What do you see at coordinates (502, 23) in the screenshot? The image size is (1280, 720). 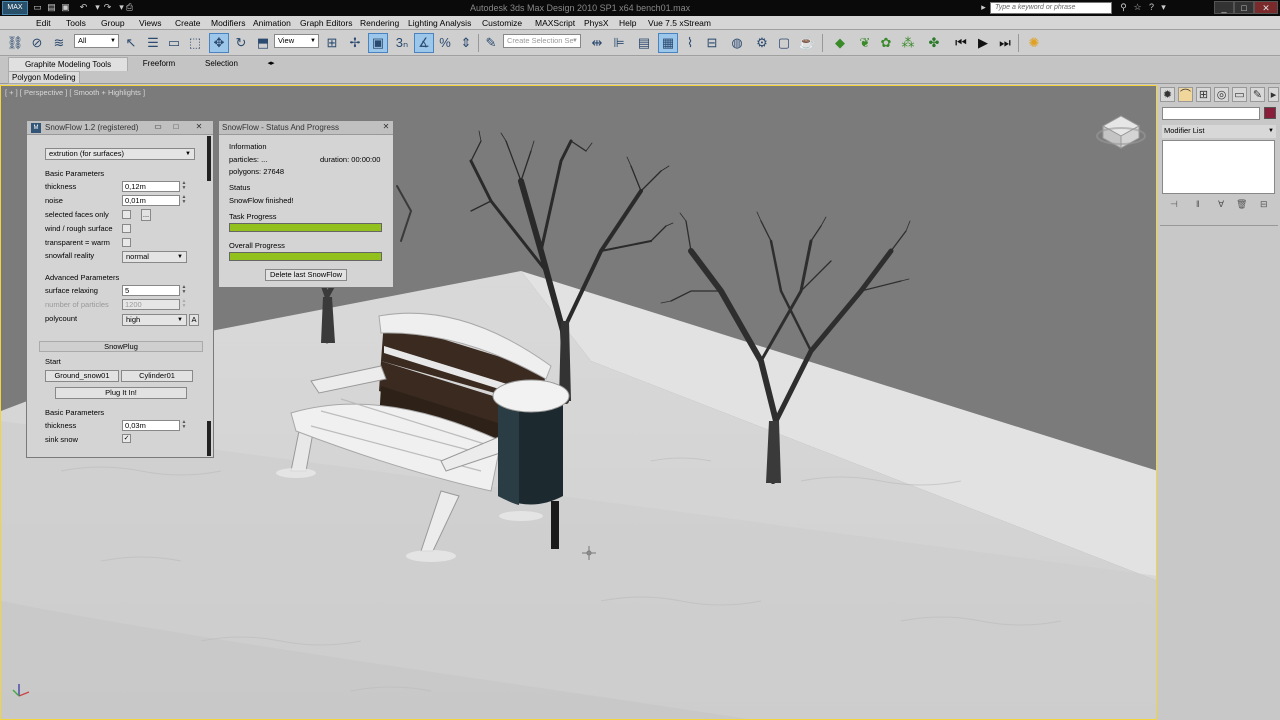 I see `menu-customize: Customize` at bounding box center [502, 23].